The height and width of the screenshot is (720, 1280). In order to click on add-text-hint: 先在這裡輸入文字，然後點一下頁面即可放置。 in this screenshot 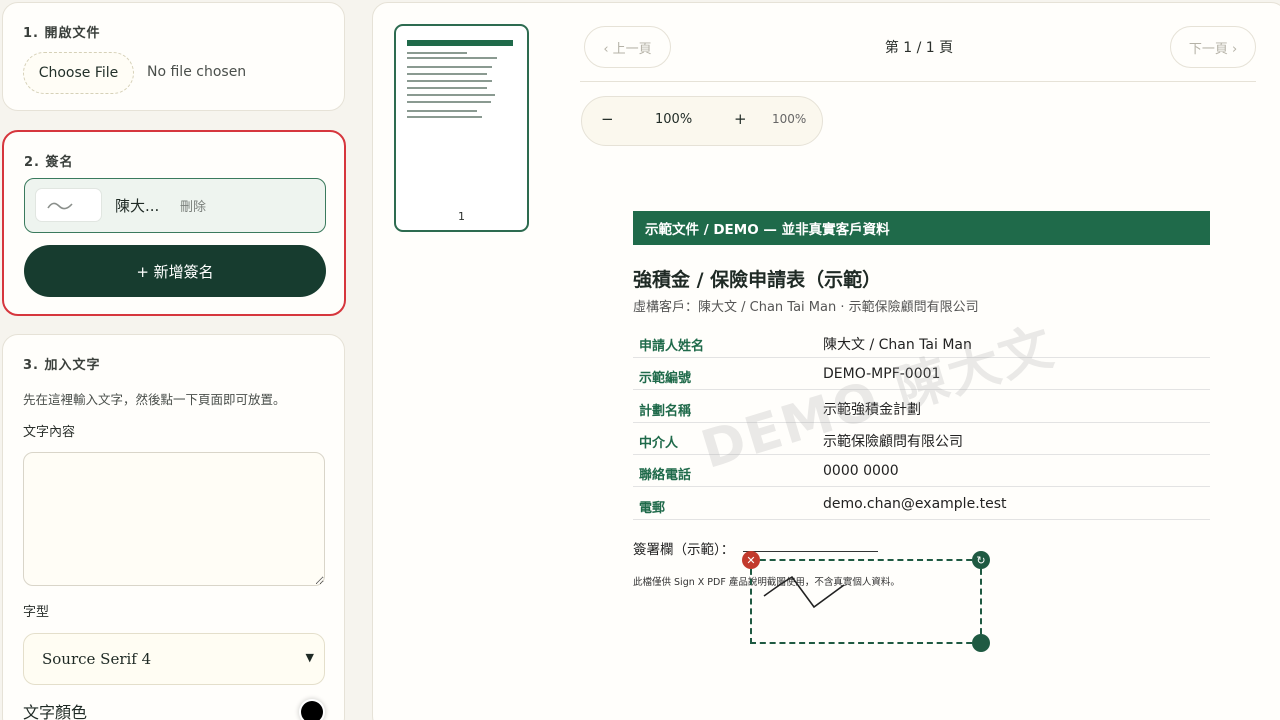, I will do `click(154, 399)`.